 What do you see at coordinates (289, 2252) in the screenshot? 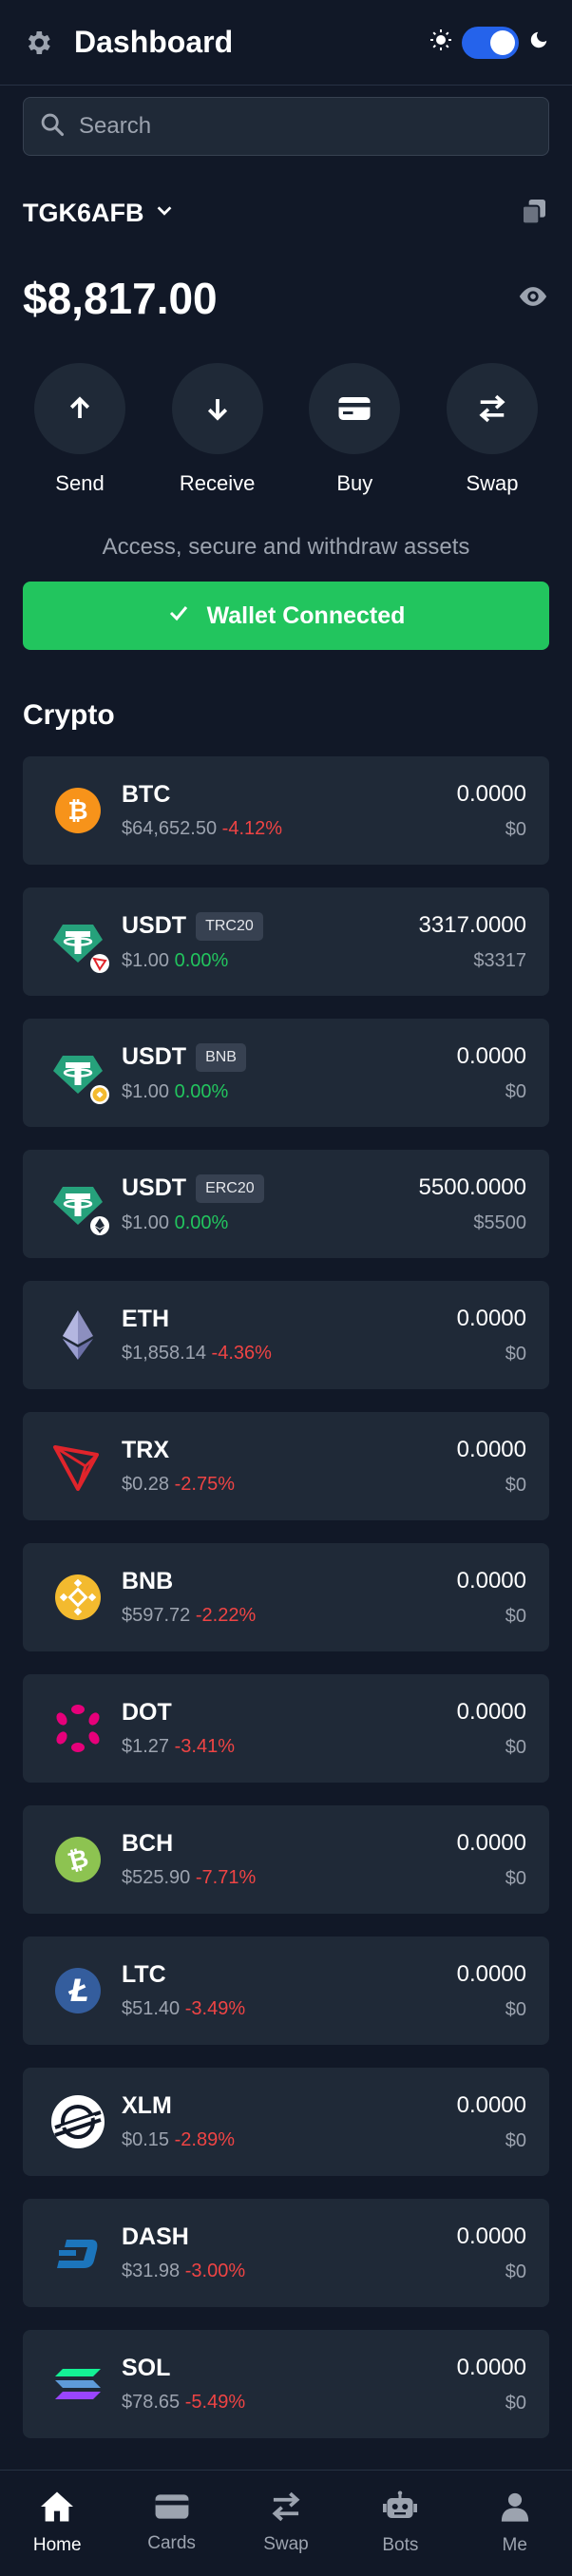
I see `asset-info: DASH $31.98 -3.00%` at bounding box center [289, 2252].